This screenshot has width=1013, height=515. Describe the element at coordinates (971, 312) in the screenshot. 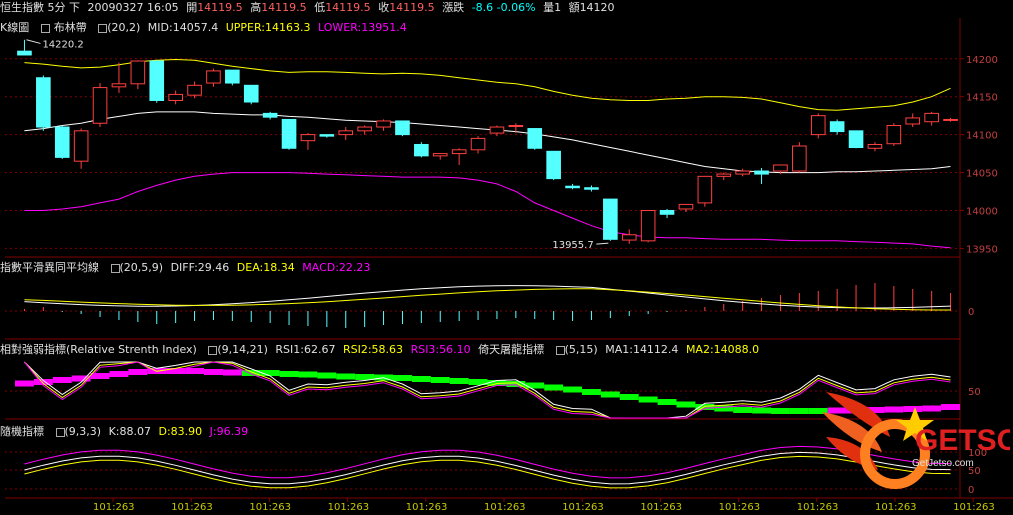

I see `macd-tick-label: 0` at that location.